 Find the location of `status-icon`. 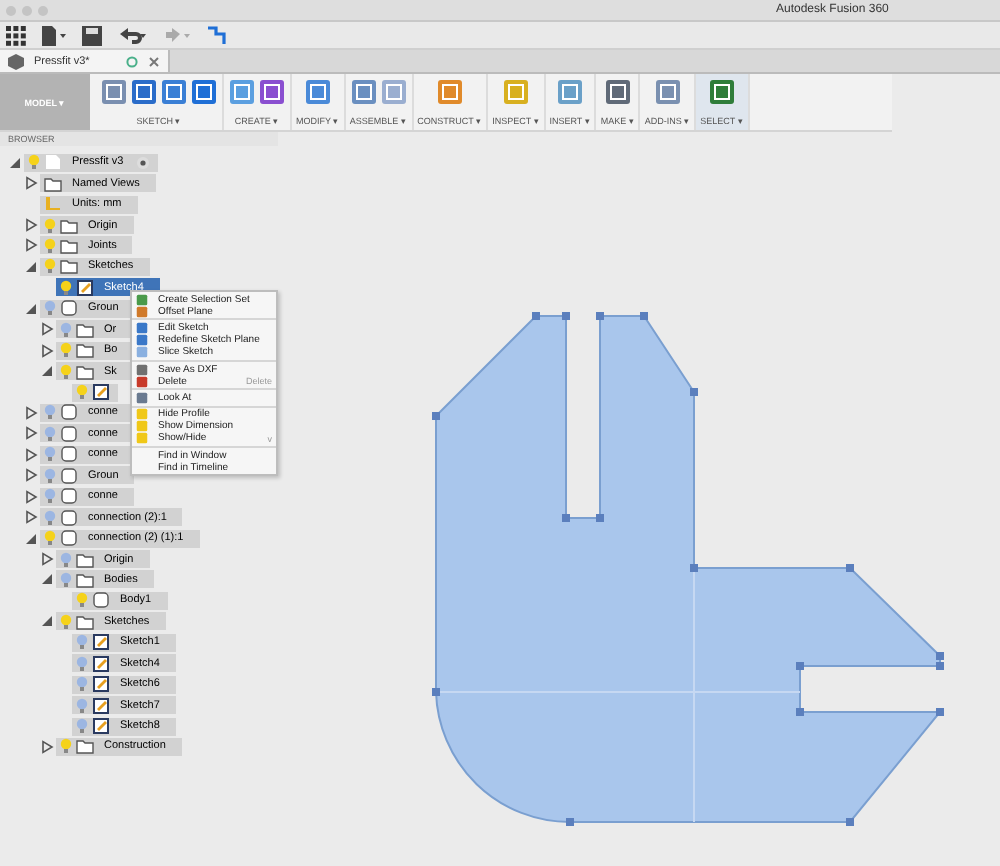

status-icon is located at coordinates (132, 61).